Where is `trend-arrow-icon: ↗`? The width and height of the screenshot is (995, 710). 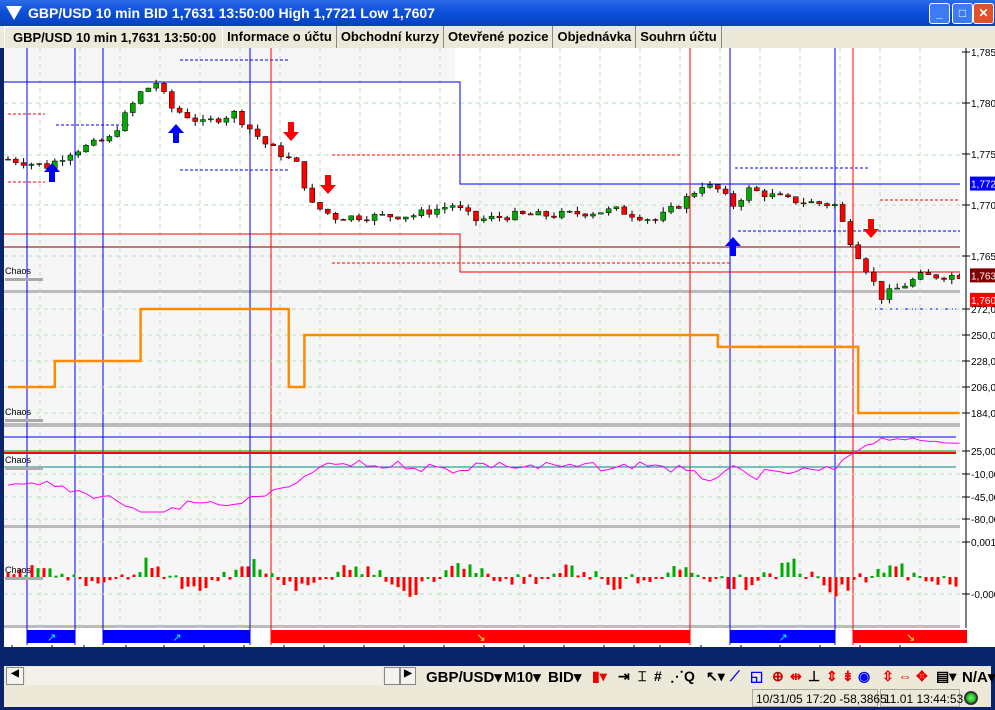
trend-arrow-icon: ↗ is located at coordinates (177, 638).